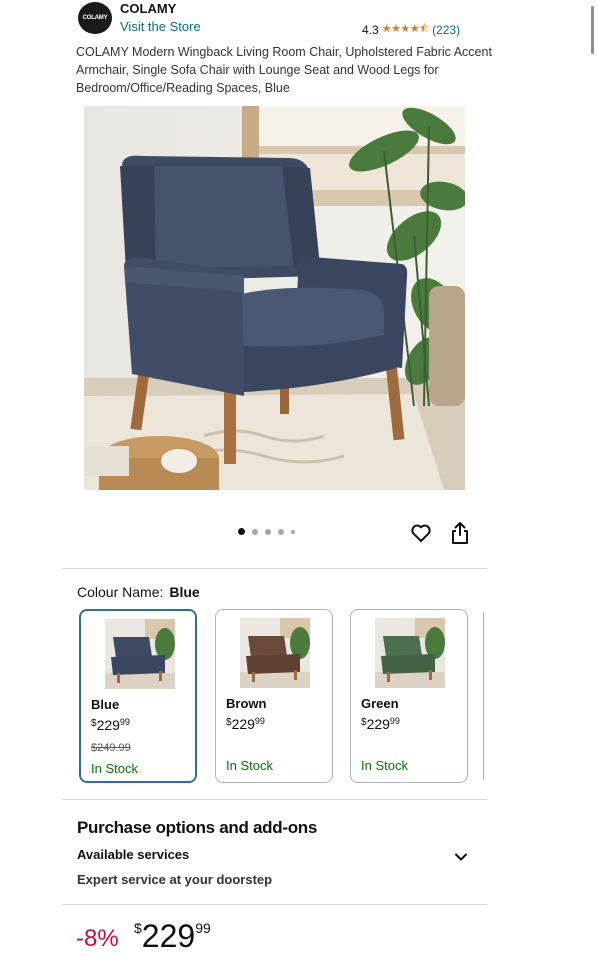 This screenshot has height=960, width=598. Describe the element at coordinates (160, 26) in the screenshot. I see `visit-store-link: Visit the Store` at that location.